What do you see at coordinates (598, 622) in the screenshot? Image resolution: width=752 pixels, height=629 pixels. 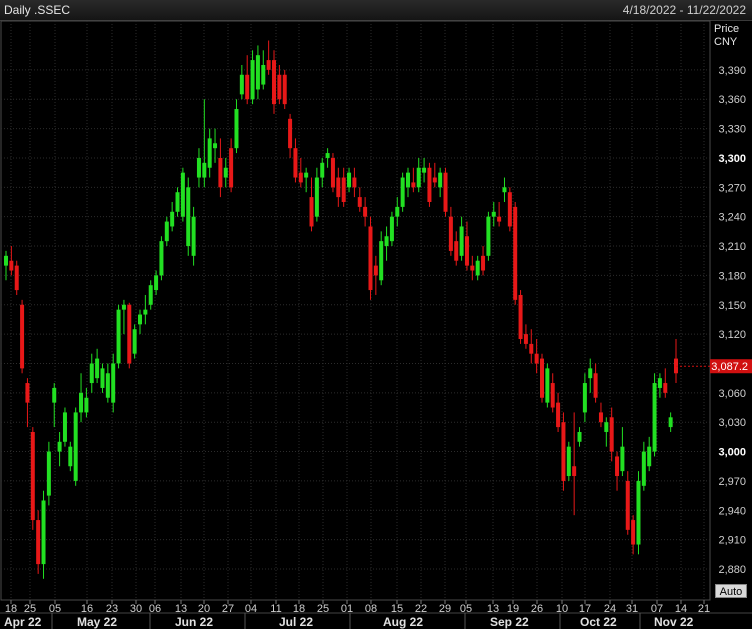 I see `x-month-label: Oct 22` at bounding box center [598, 622].